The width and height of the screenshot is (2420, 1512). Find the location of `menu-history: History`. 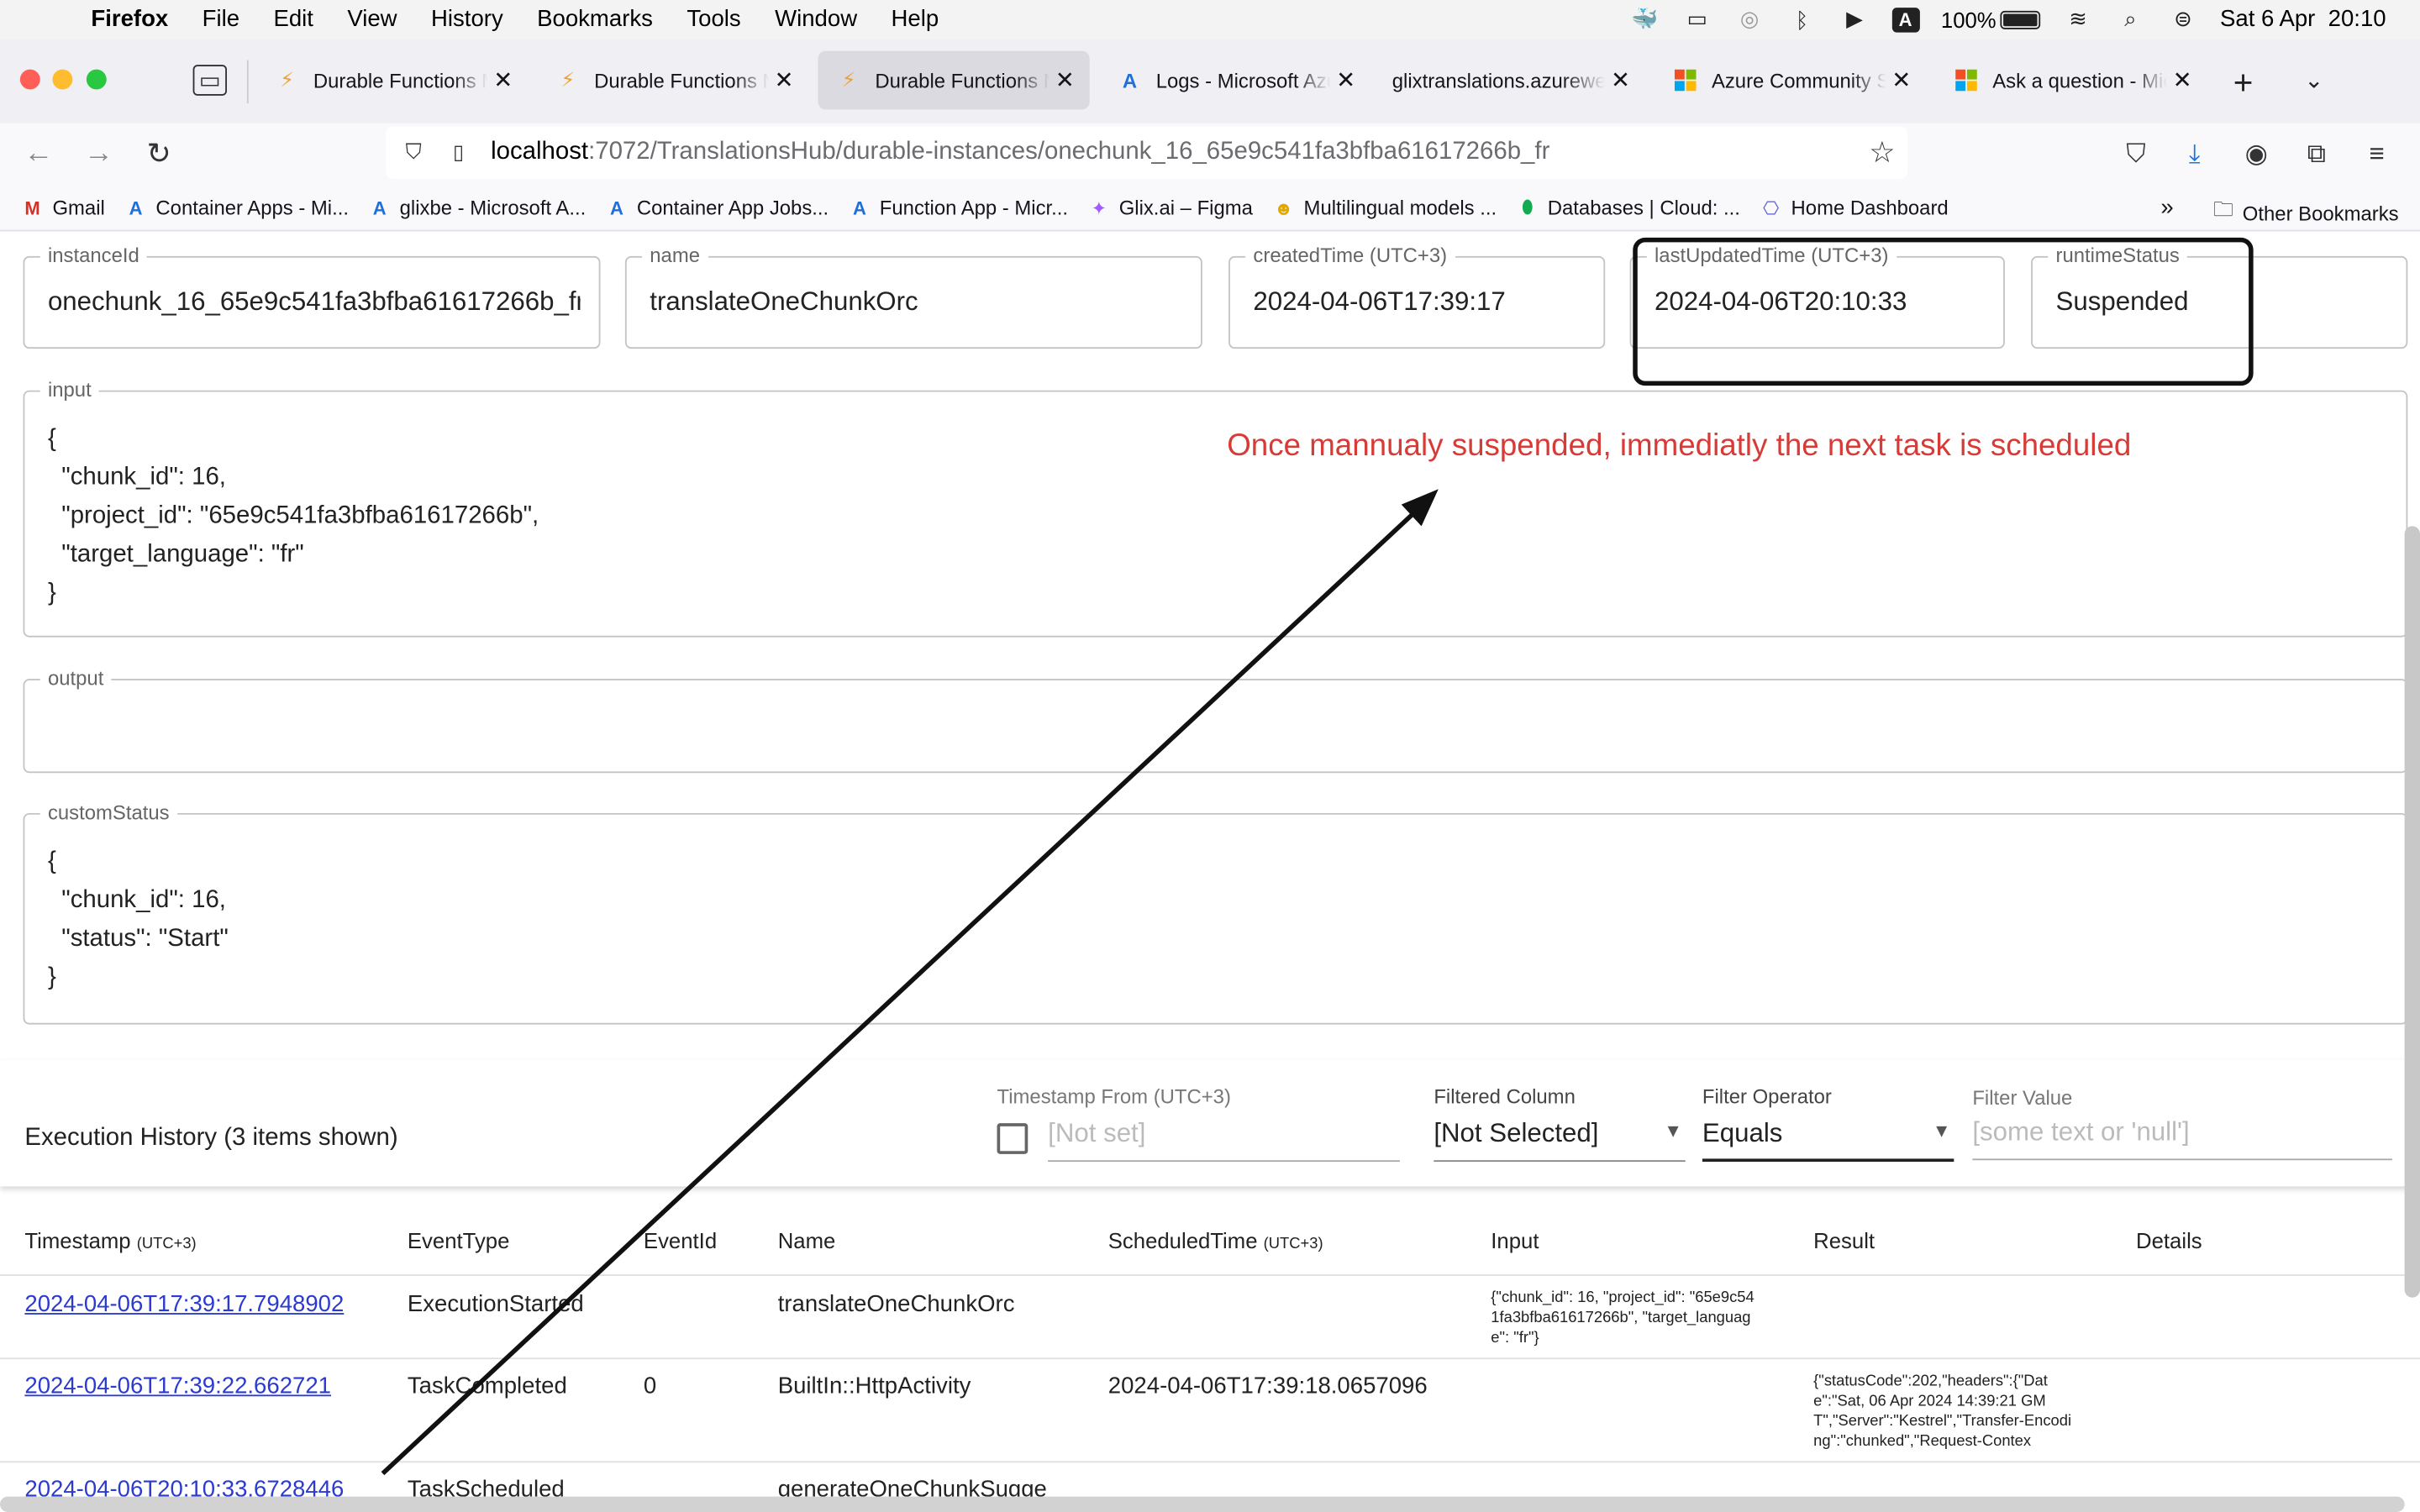

menu-history: History is located at coordinates (467, 19).